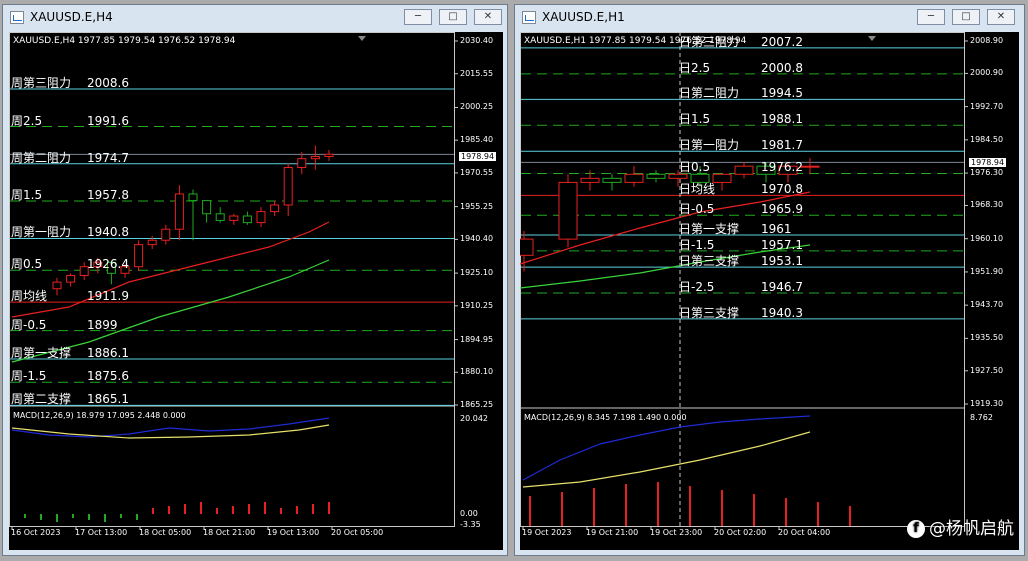  What do you see at coordinates (108, 264) in the screenshot?
I see `level-value: 1926.4` at bounding box center [108, 264].